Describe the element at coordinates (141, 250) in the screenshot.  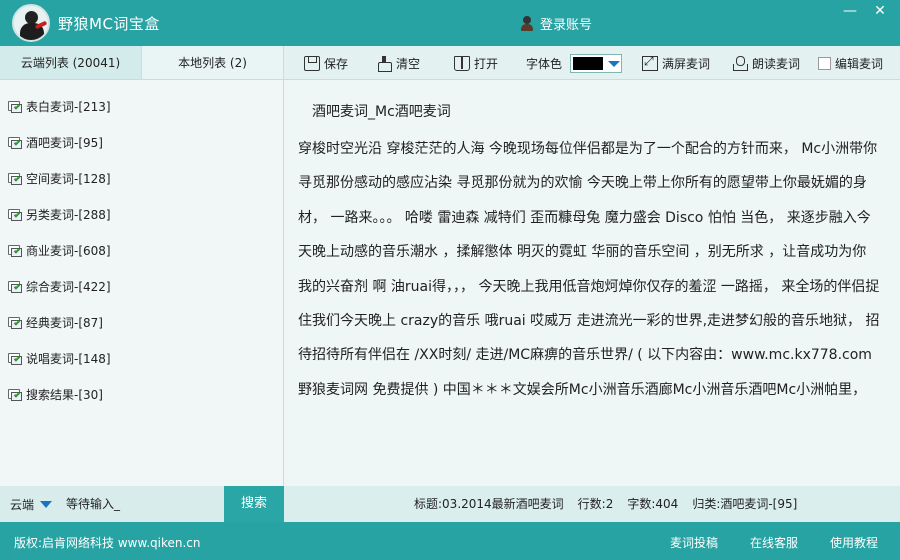
I see `category-item: 商业麦词-[608]` at that location.